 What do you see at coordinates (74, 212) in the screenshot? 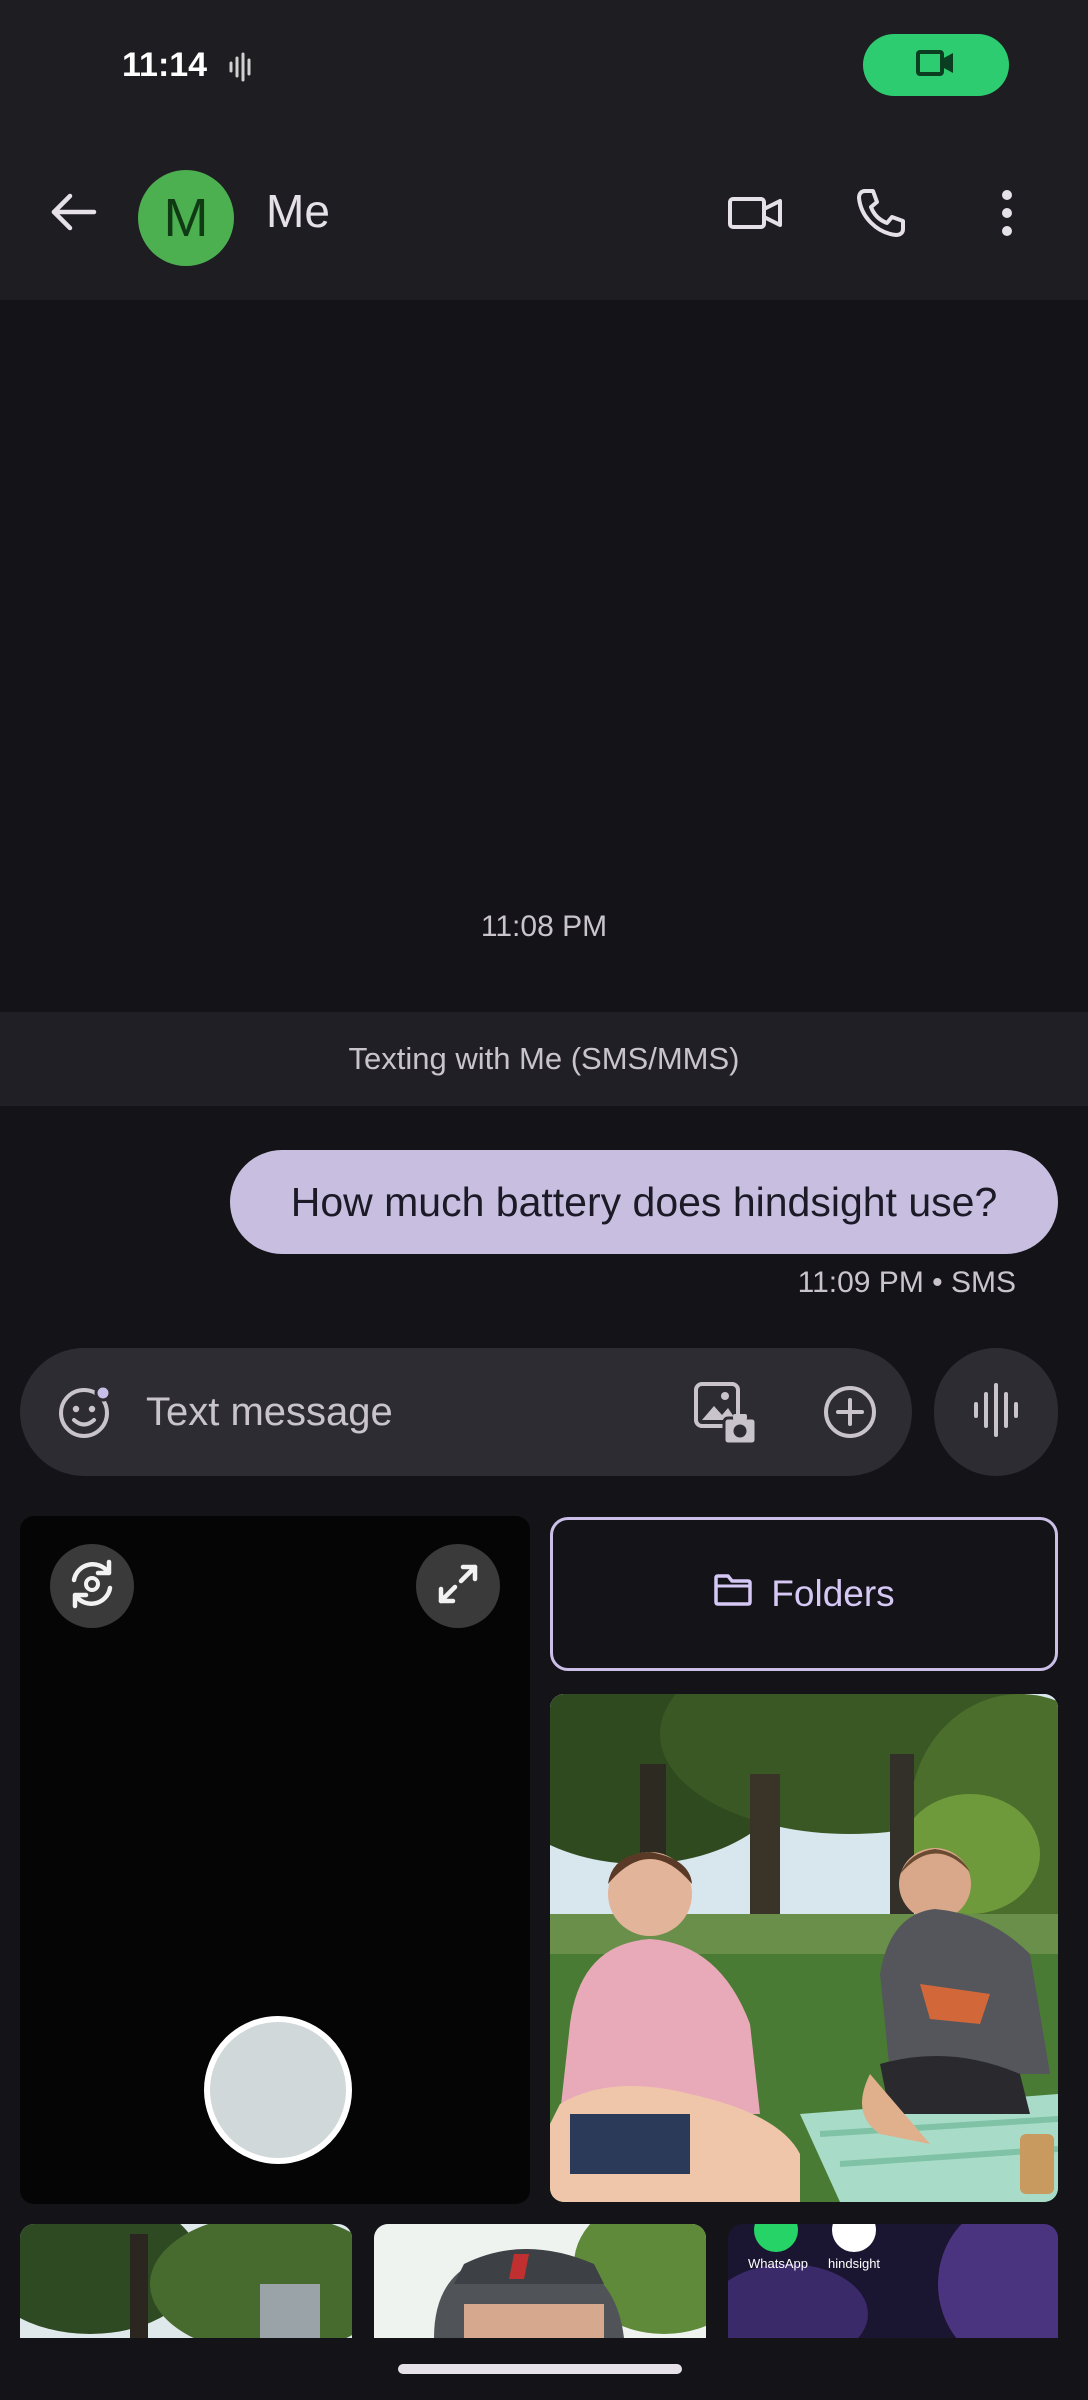
I see `back-arrow-icon` at bounding box center [74, 212].